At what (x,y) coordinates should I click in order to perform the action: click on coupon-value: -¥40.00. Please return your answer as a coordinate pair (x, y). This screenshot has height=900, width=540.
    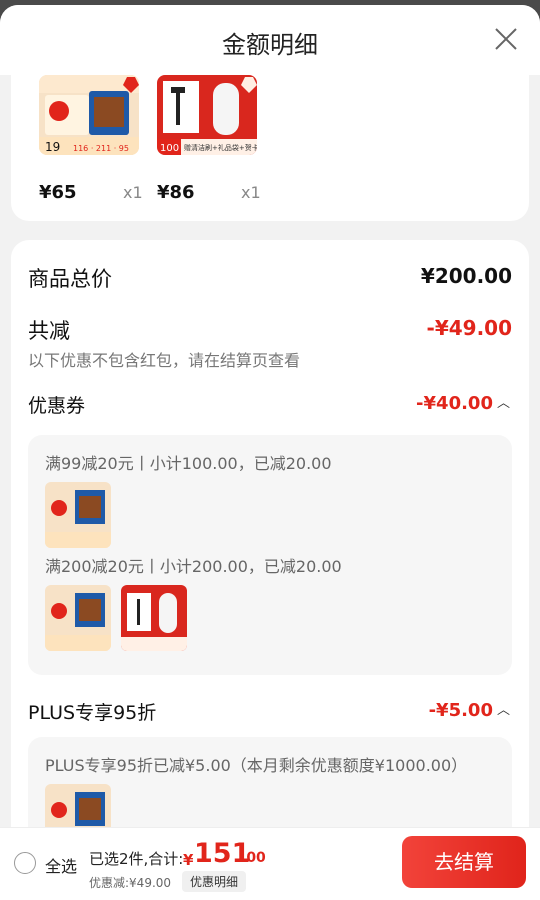
    Looking at the image, I should click on (454, 403).